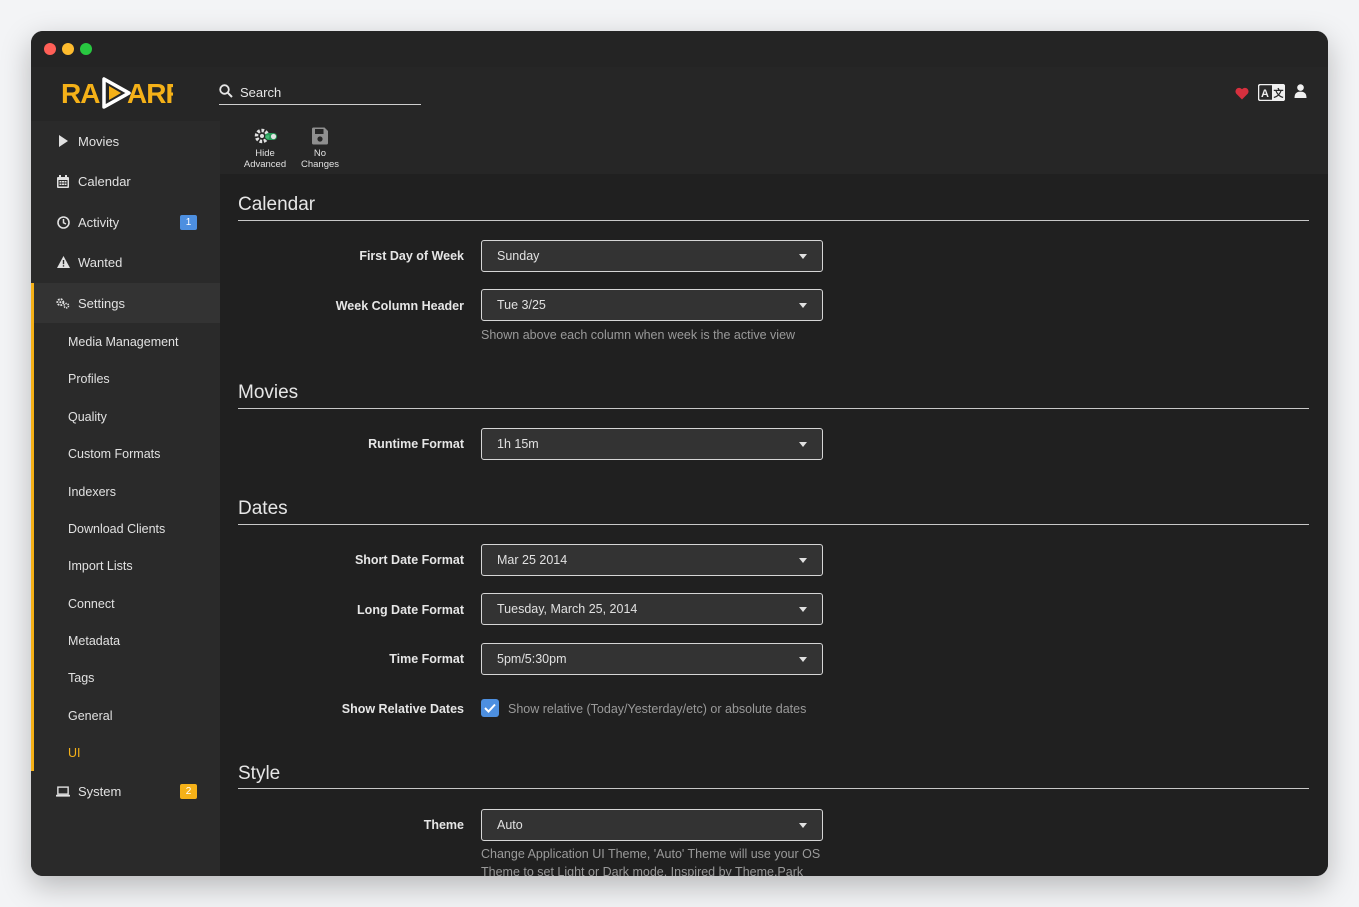 The image size is (1359, 907). What do you see at coordinates (116, 529) in the screenshot?
I see `sidebar-subitem-download-clients: Download Clients` at bounding box center [116, 529].